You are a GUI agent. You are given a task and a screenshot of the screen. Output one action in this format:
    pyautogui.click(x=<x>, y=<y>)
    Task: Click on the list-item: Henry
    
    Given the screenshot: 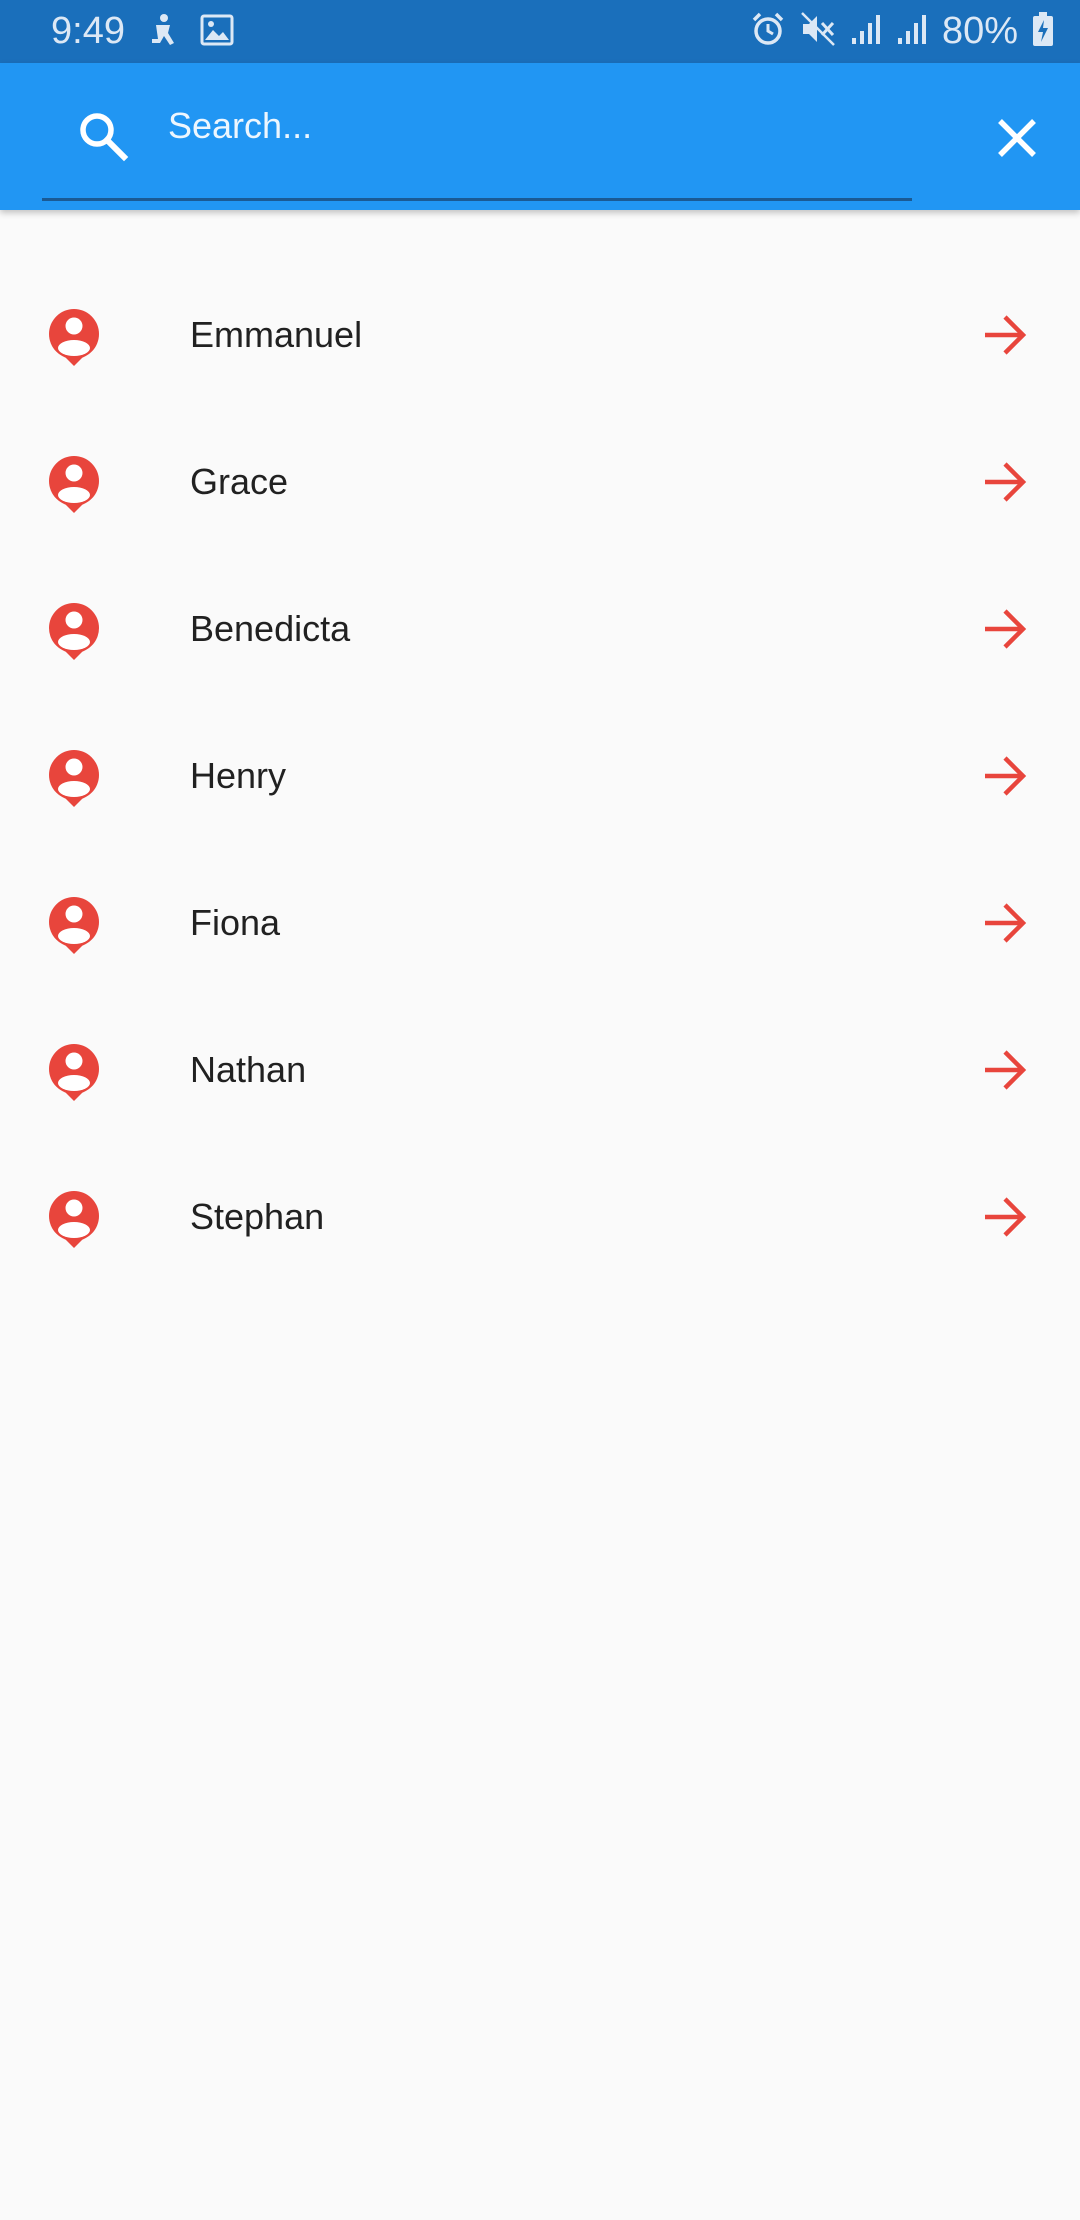 What is the action you would take?
    pyautogui.click(x=540, y=776)
    